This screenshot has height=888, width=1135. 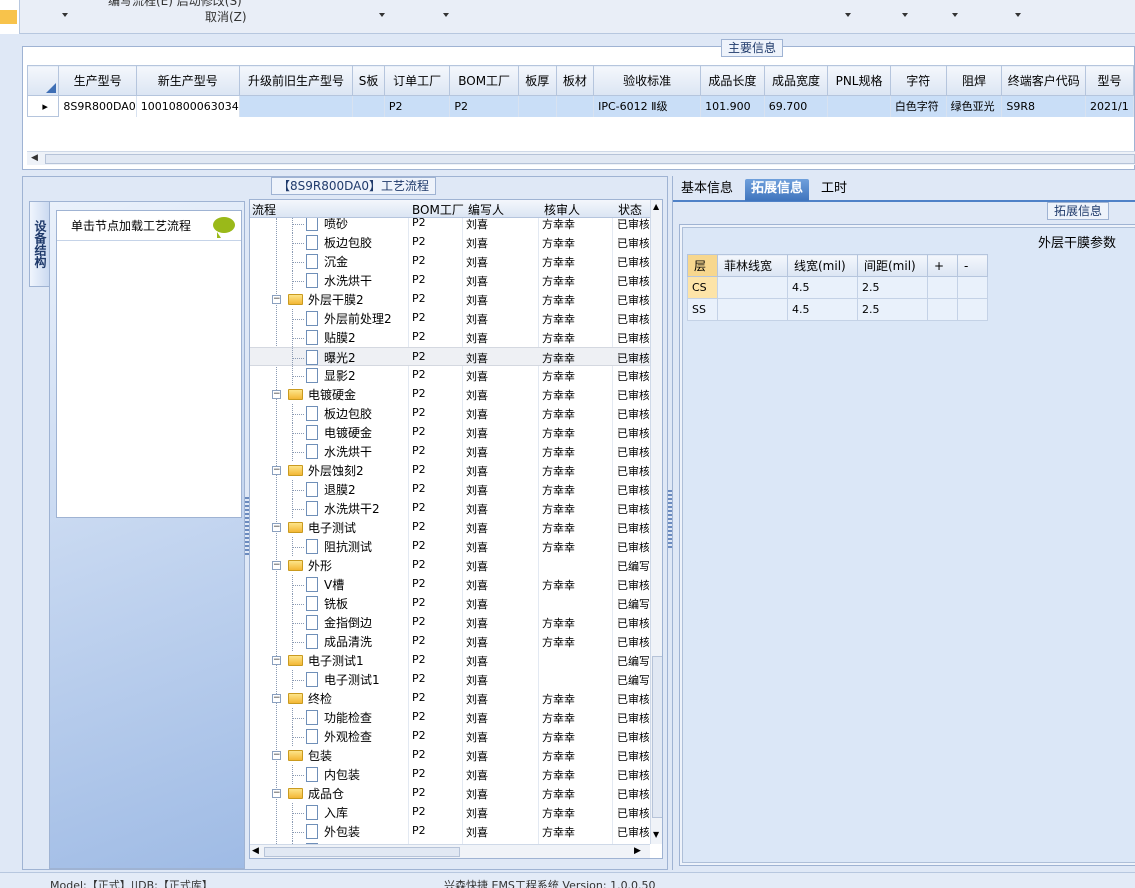 What do you see at coordinates (368, 80) in the screenshot?
I see `column-header: S板` at bounding box center [368, 80].